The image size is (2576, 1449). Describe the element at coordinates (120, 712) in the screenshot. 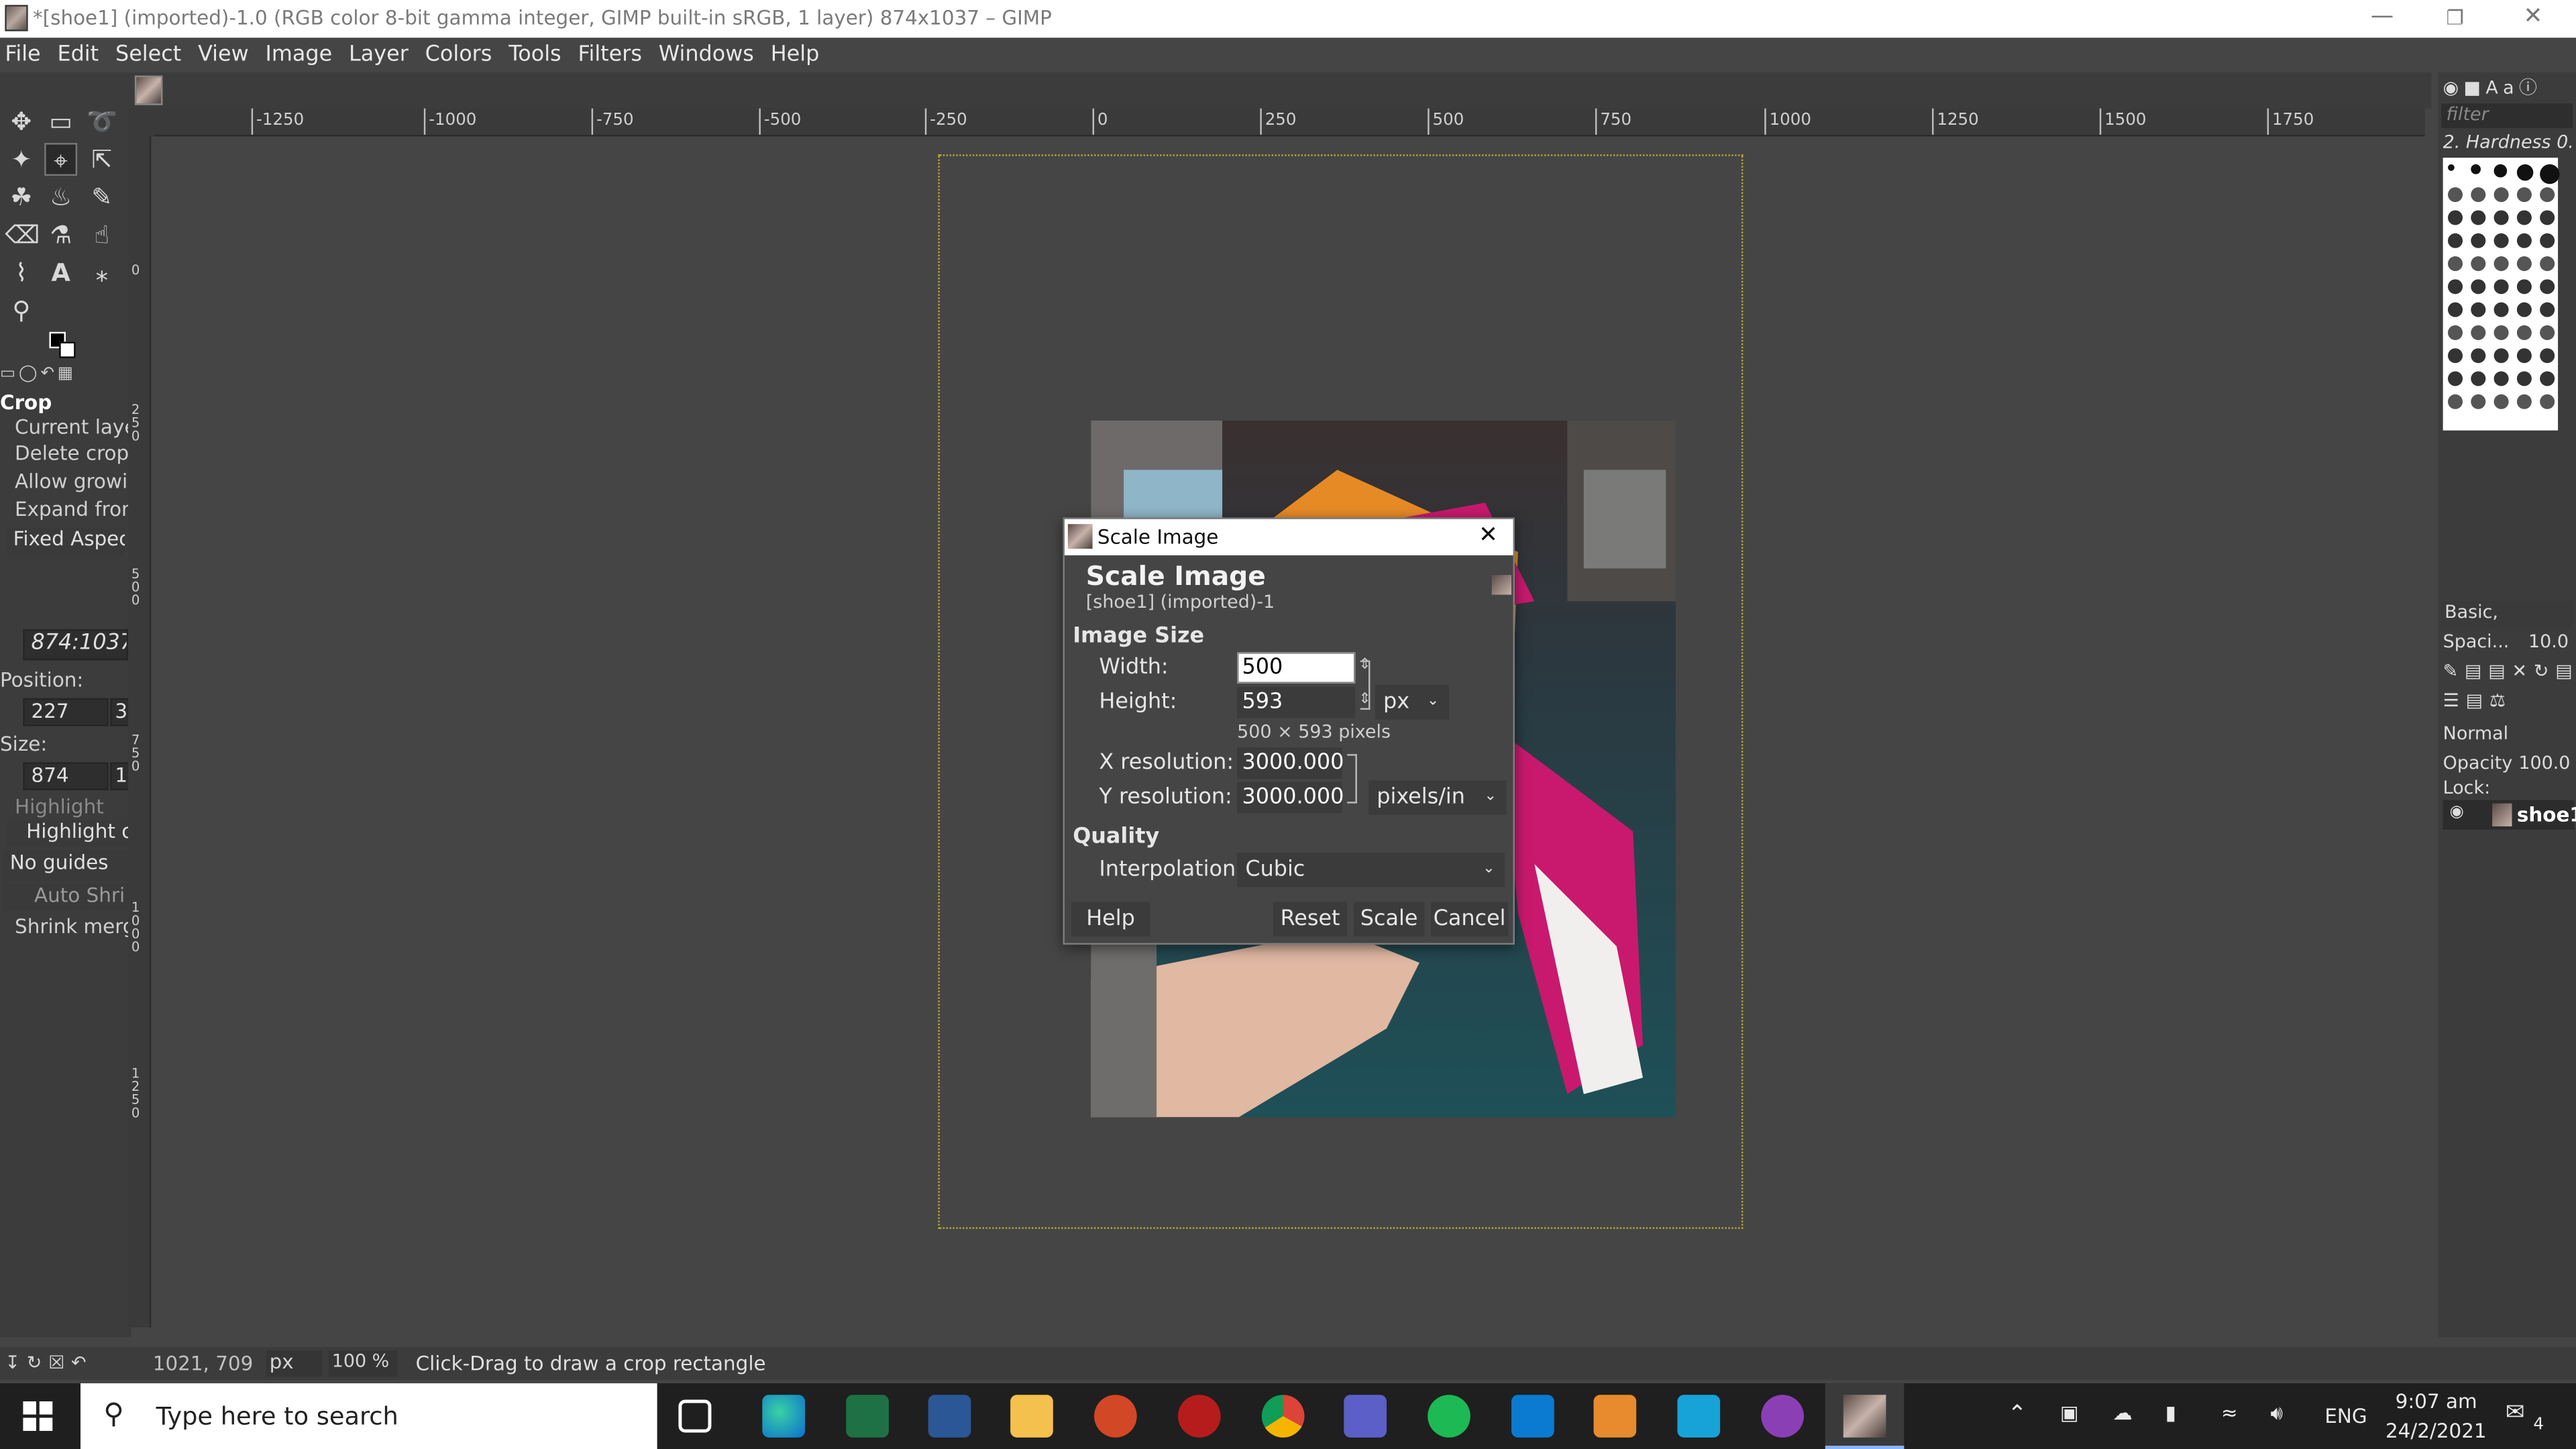

I see `position-y-field: 3` at that location.